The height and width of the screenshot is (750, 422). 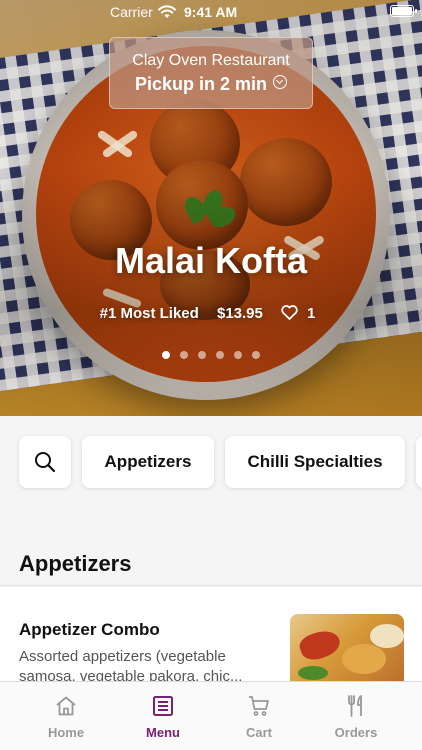 What do you see at coordinates (419, 462) in the screenshot?
I see `category-chip-next` at bounding box center [419, 462].